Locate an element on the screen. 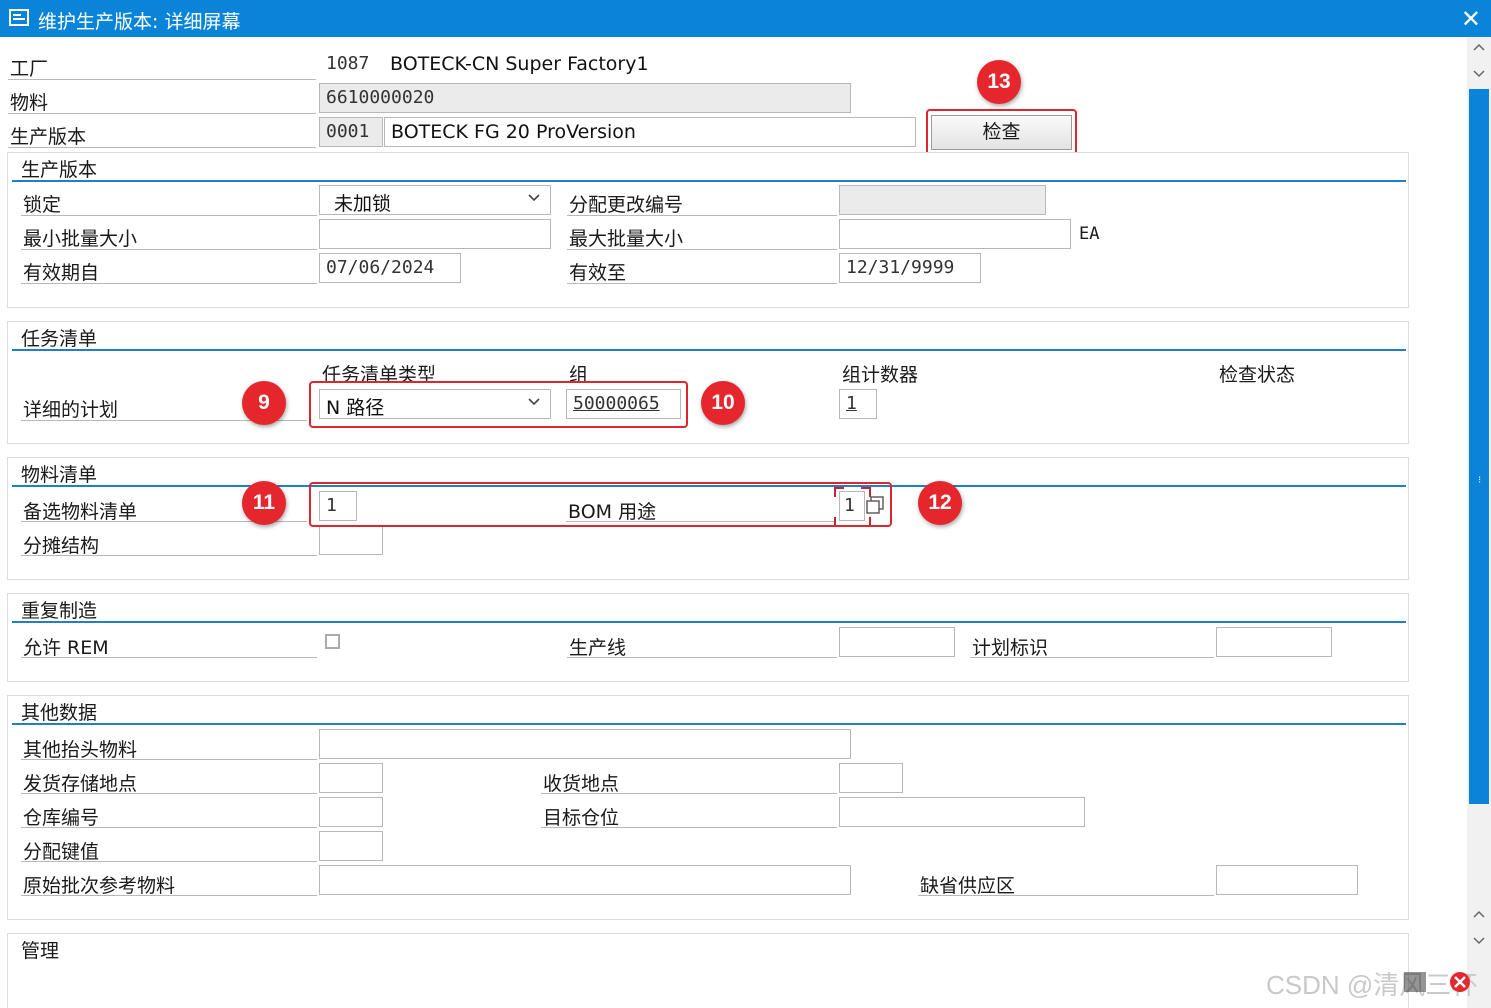 Image resolution: width=1491 pixels, height=1008 pixels. default-supply-label: 缺省供应区 is located at coordinates (968, 886).